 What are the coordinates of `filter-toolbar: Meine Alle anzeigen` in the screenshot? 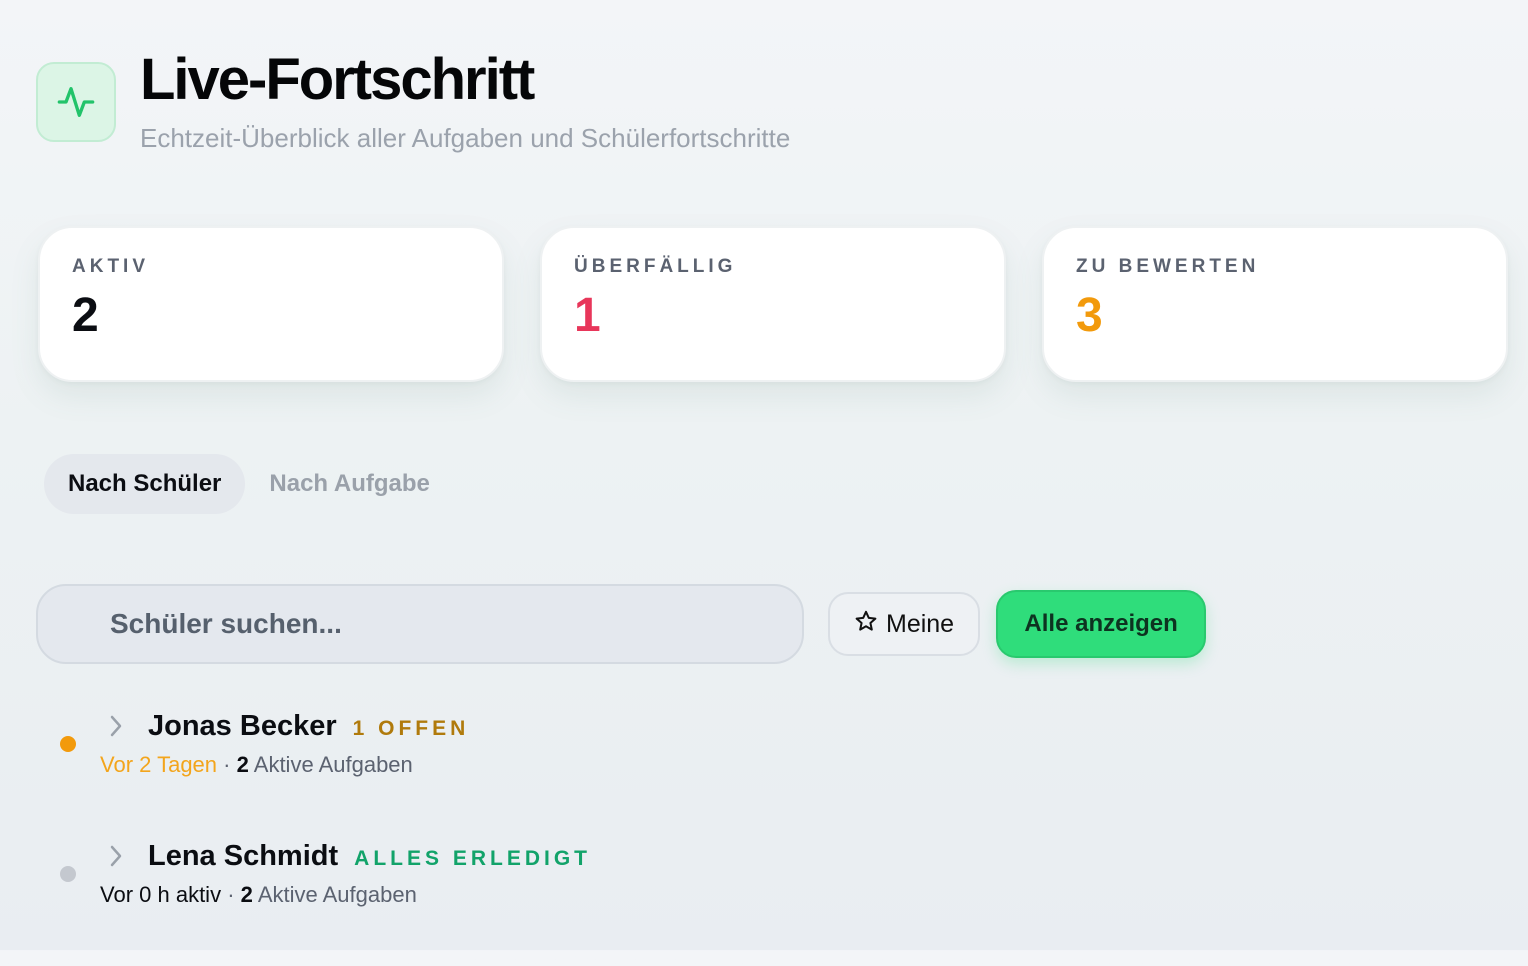 It's located at (621, 624).